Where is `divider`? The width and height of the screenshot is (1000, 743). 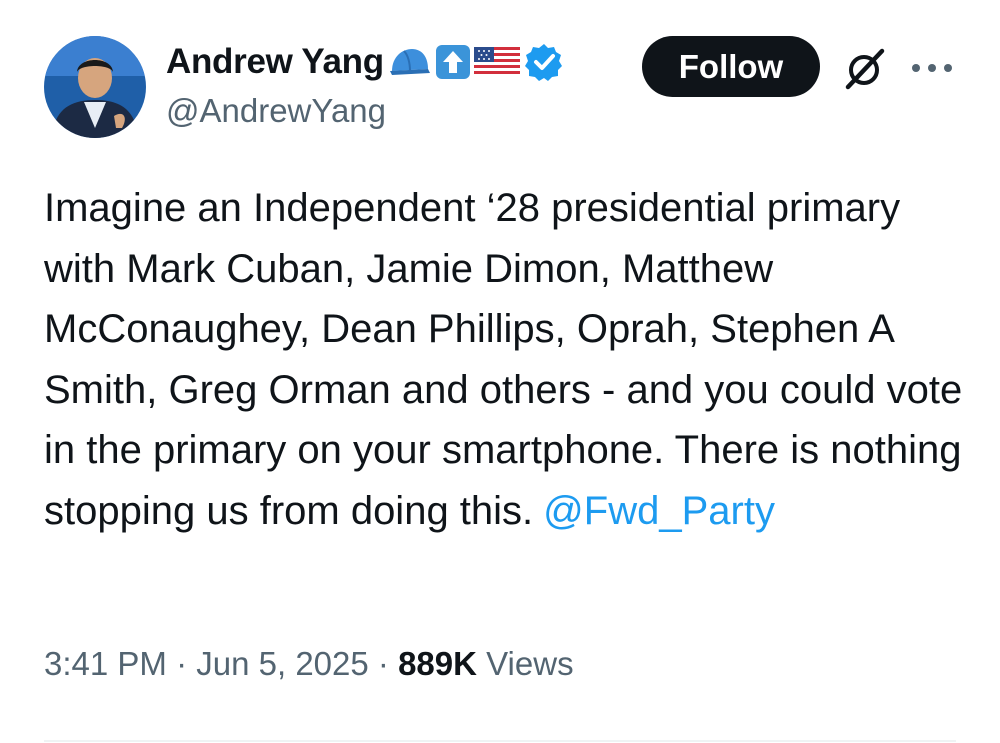
divider is located at coordinates (500, 741).